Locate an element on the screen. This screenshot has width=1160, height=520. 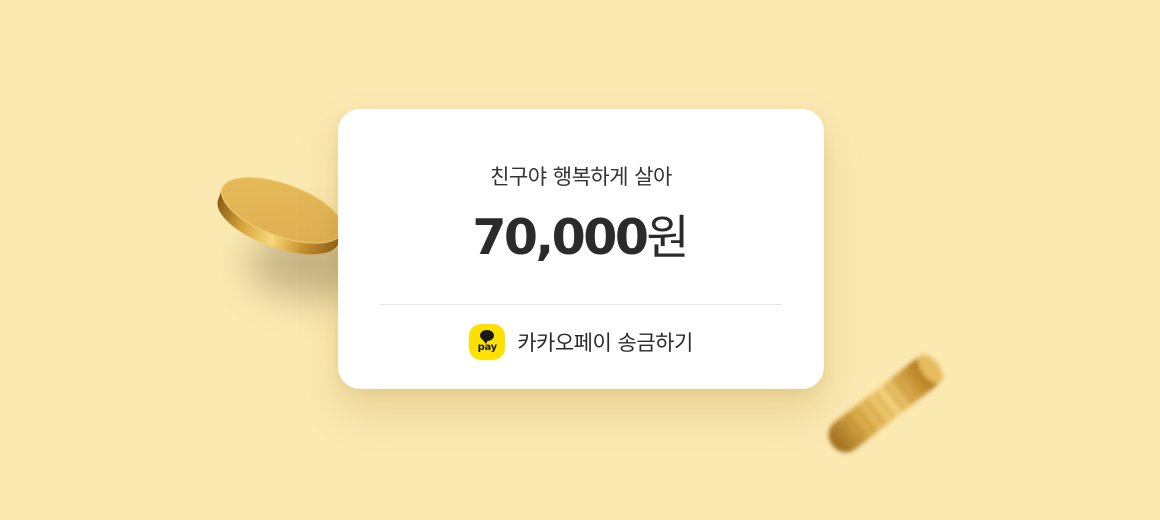
speech-bubble-icon is located at coordinates (487, 337).